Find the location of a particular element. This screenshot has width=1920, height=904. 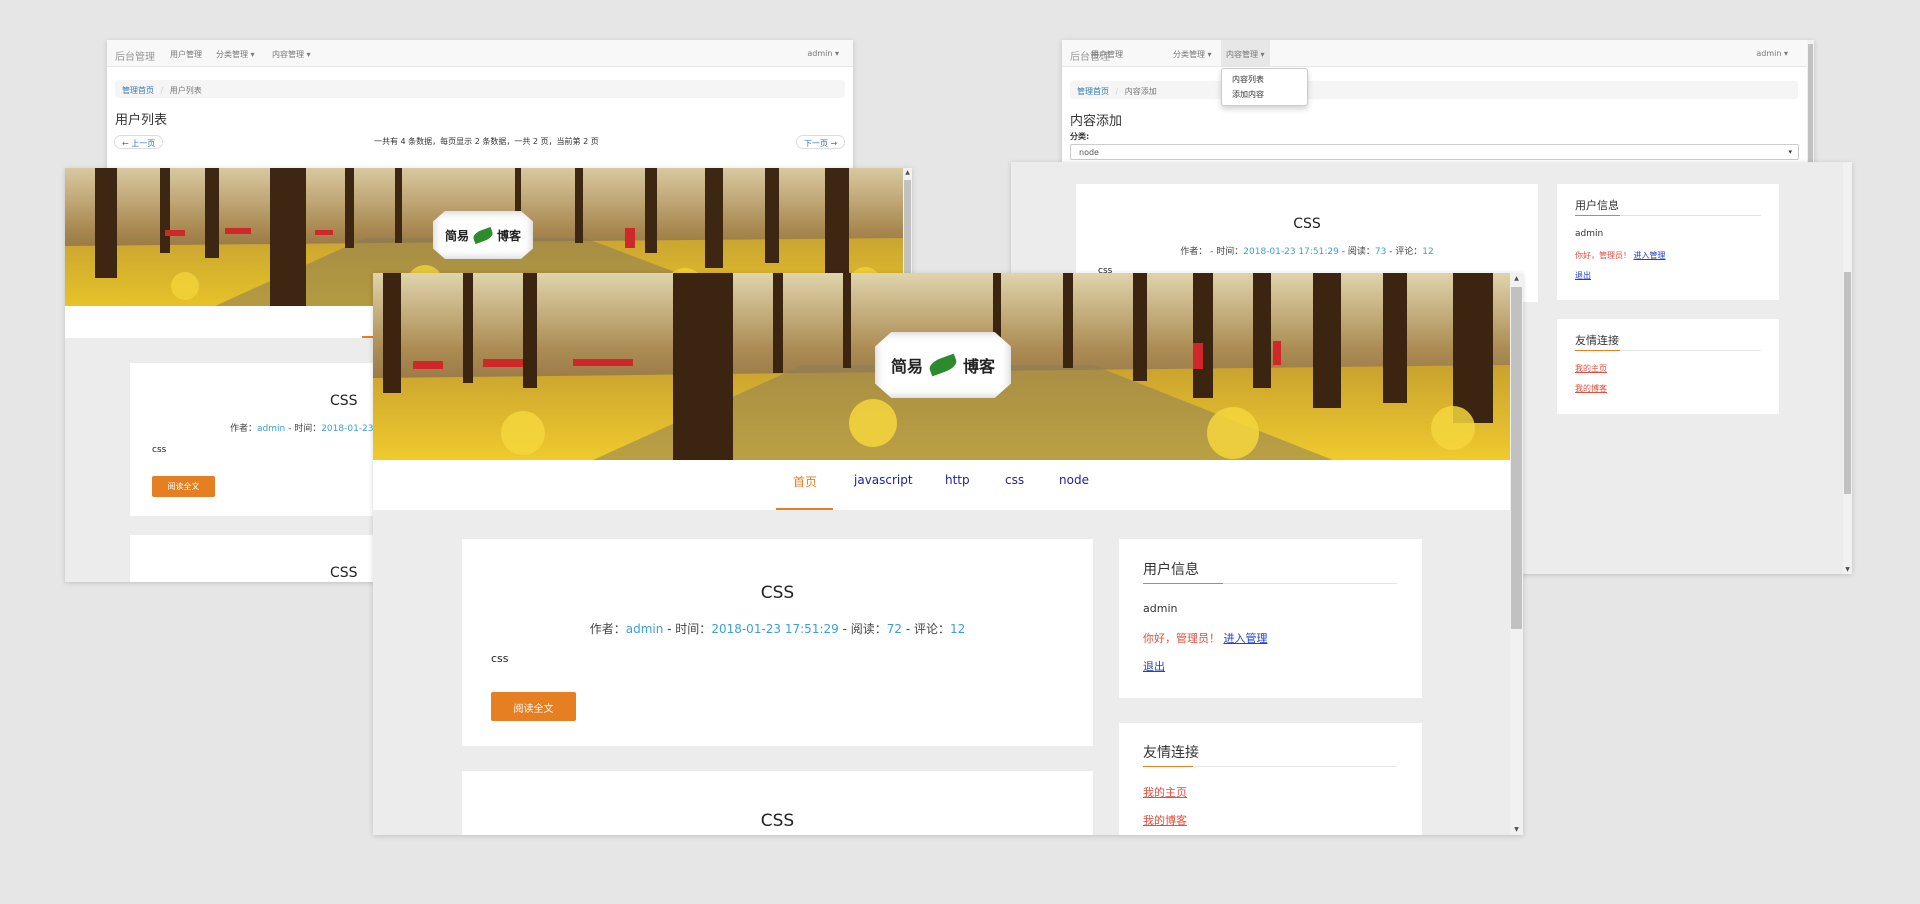

banner-image: 简易 博客 is located at coordinates (941, 366).